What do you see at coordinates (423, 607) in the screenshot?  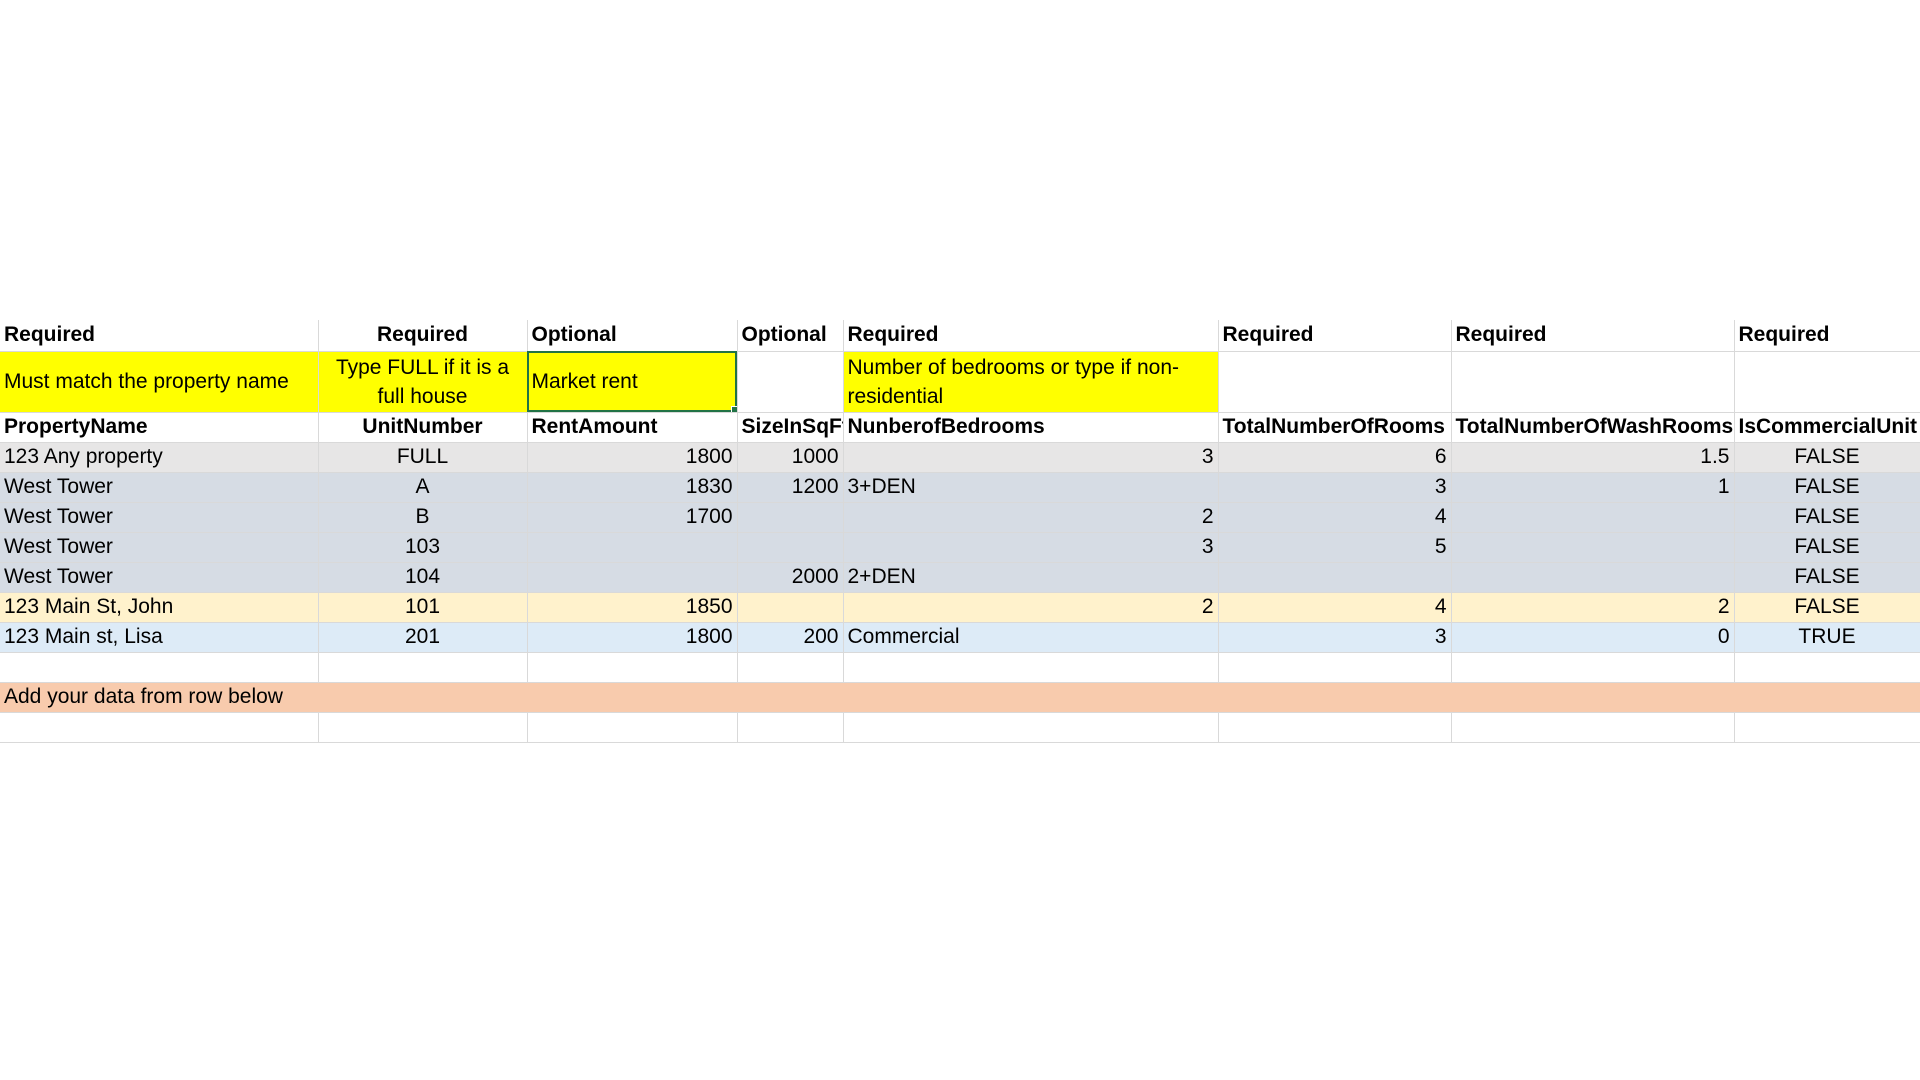 I see `cell: 101` at bounding box center [423, 607].